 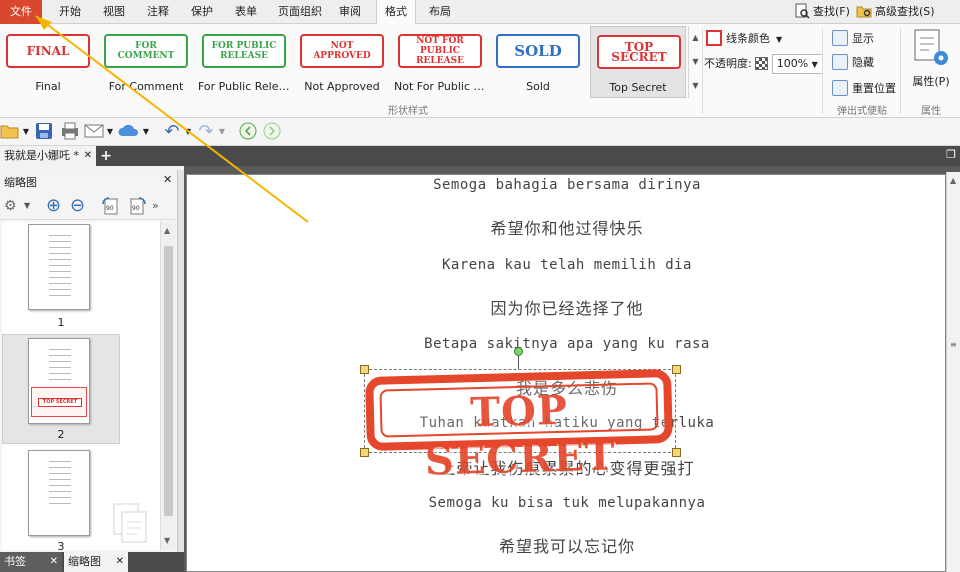 What do you see at coordinates (137, 206) in the screenshot?
I see `rotate-right-icon: 90` at bounding box center [137, 206].